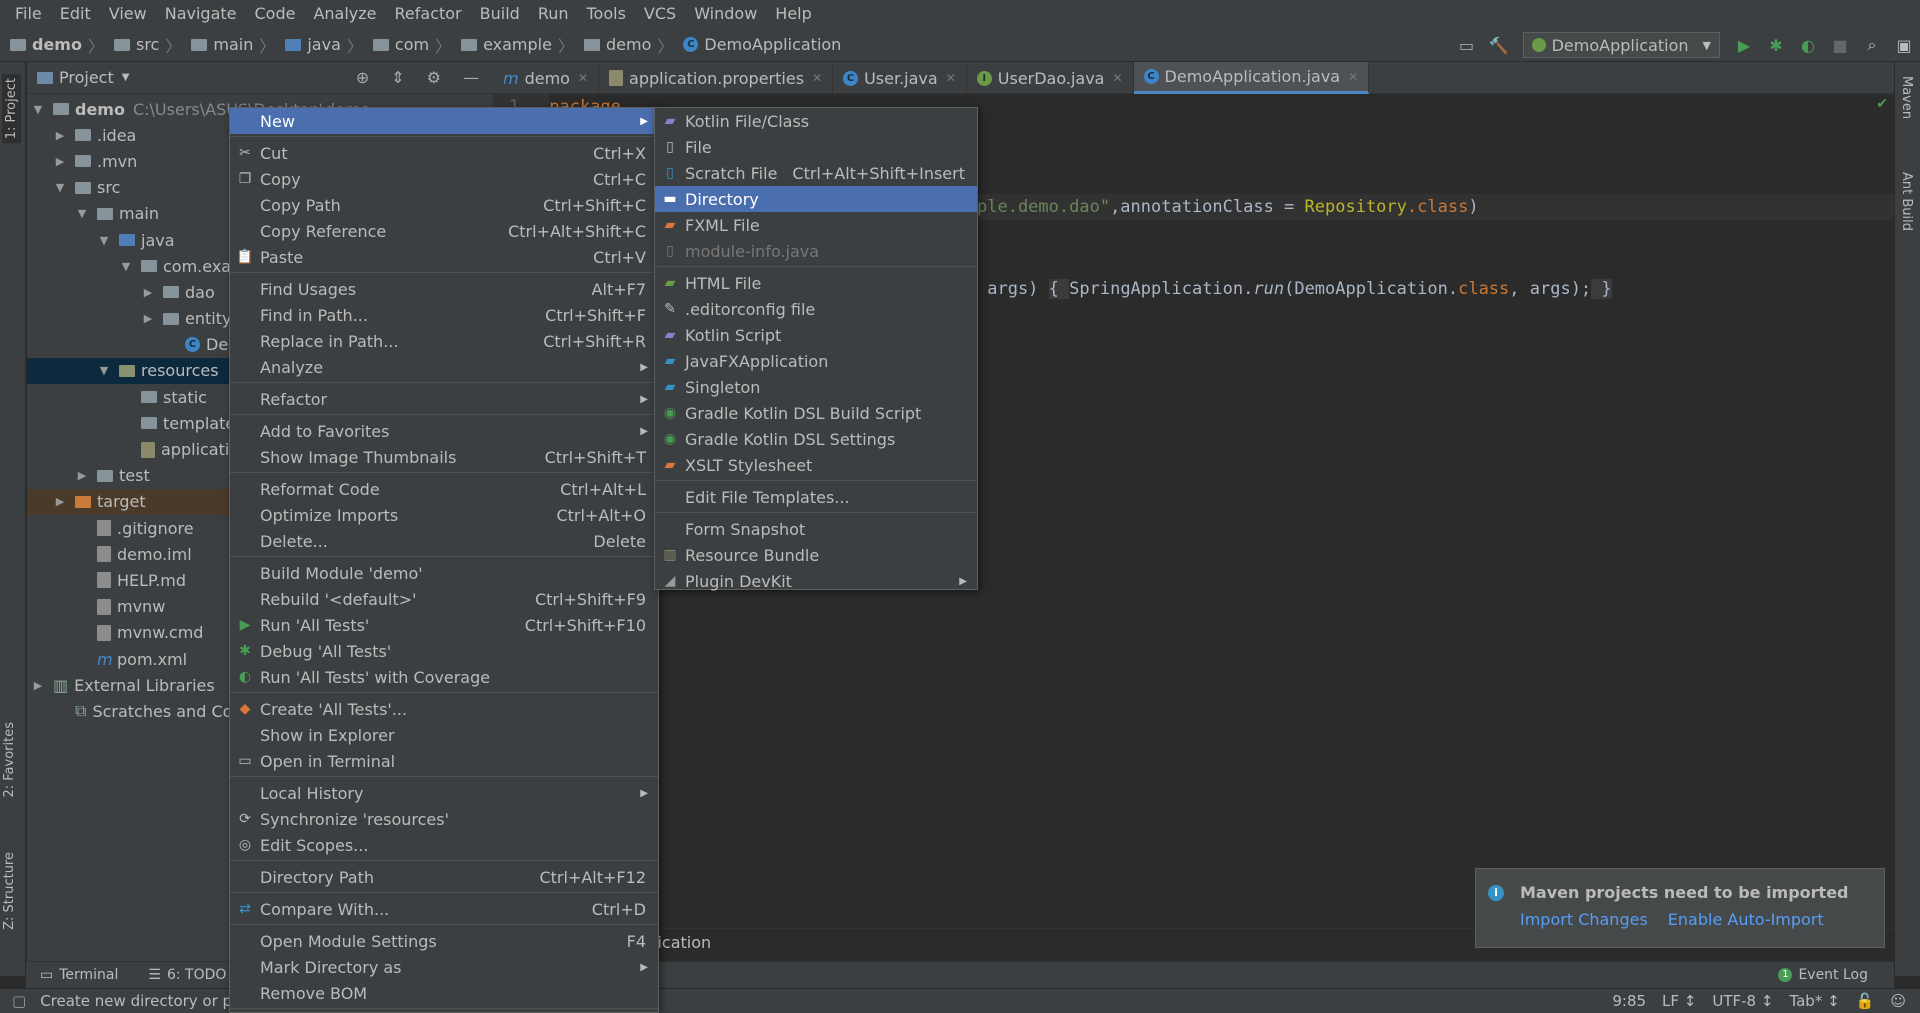 Image resolution: width=1920 pixels, height=1013 pixels. What do you see at coordinates (1629, 1001) in the screenshot?
I see `caret-position: 9:85` at bounding box center [1629, 1001].